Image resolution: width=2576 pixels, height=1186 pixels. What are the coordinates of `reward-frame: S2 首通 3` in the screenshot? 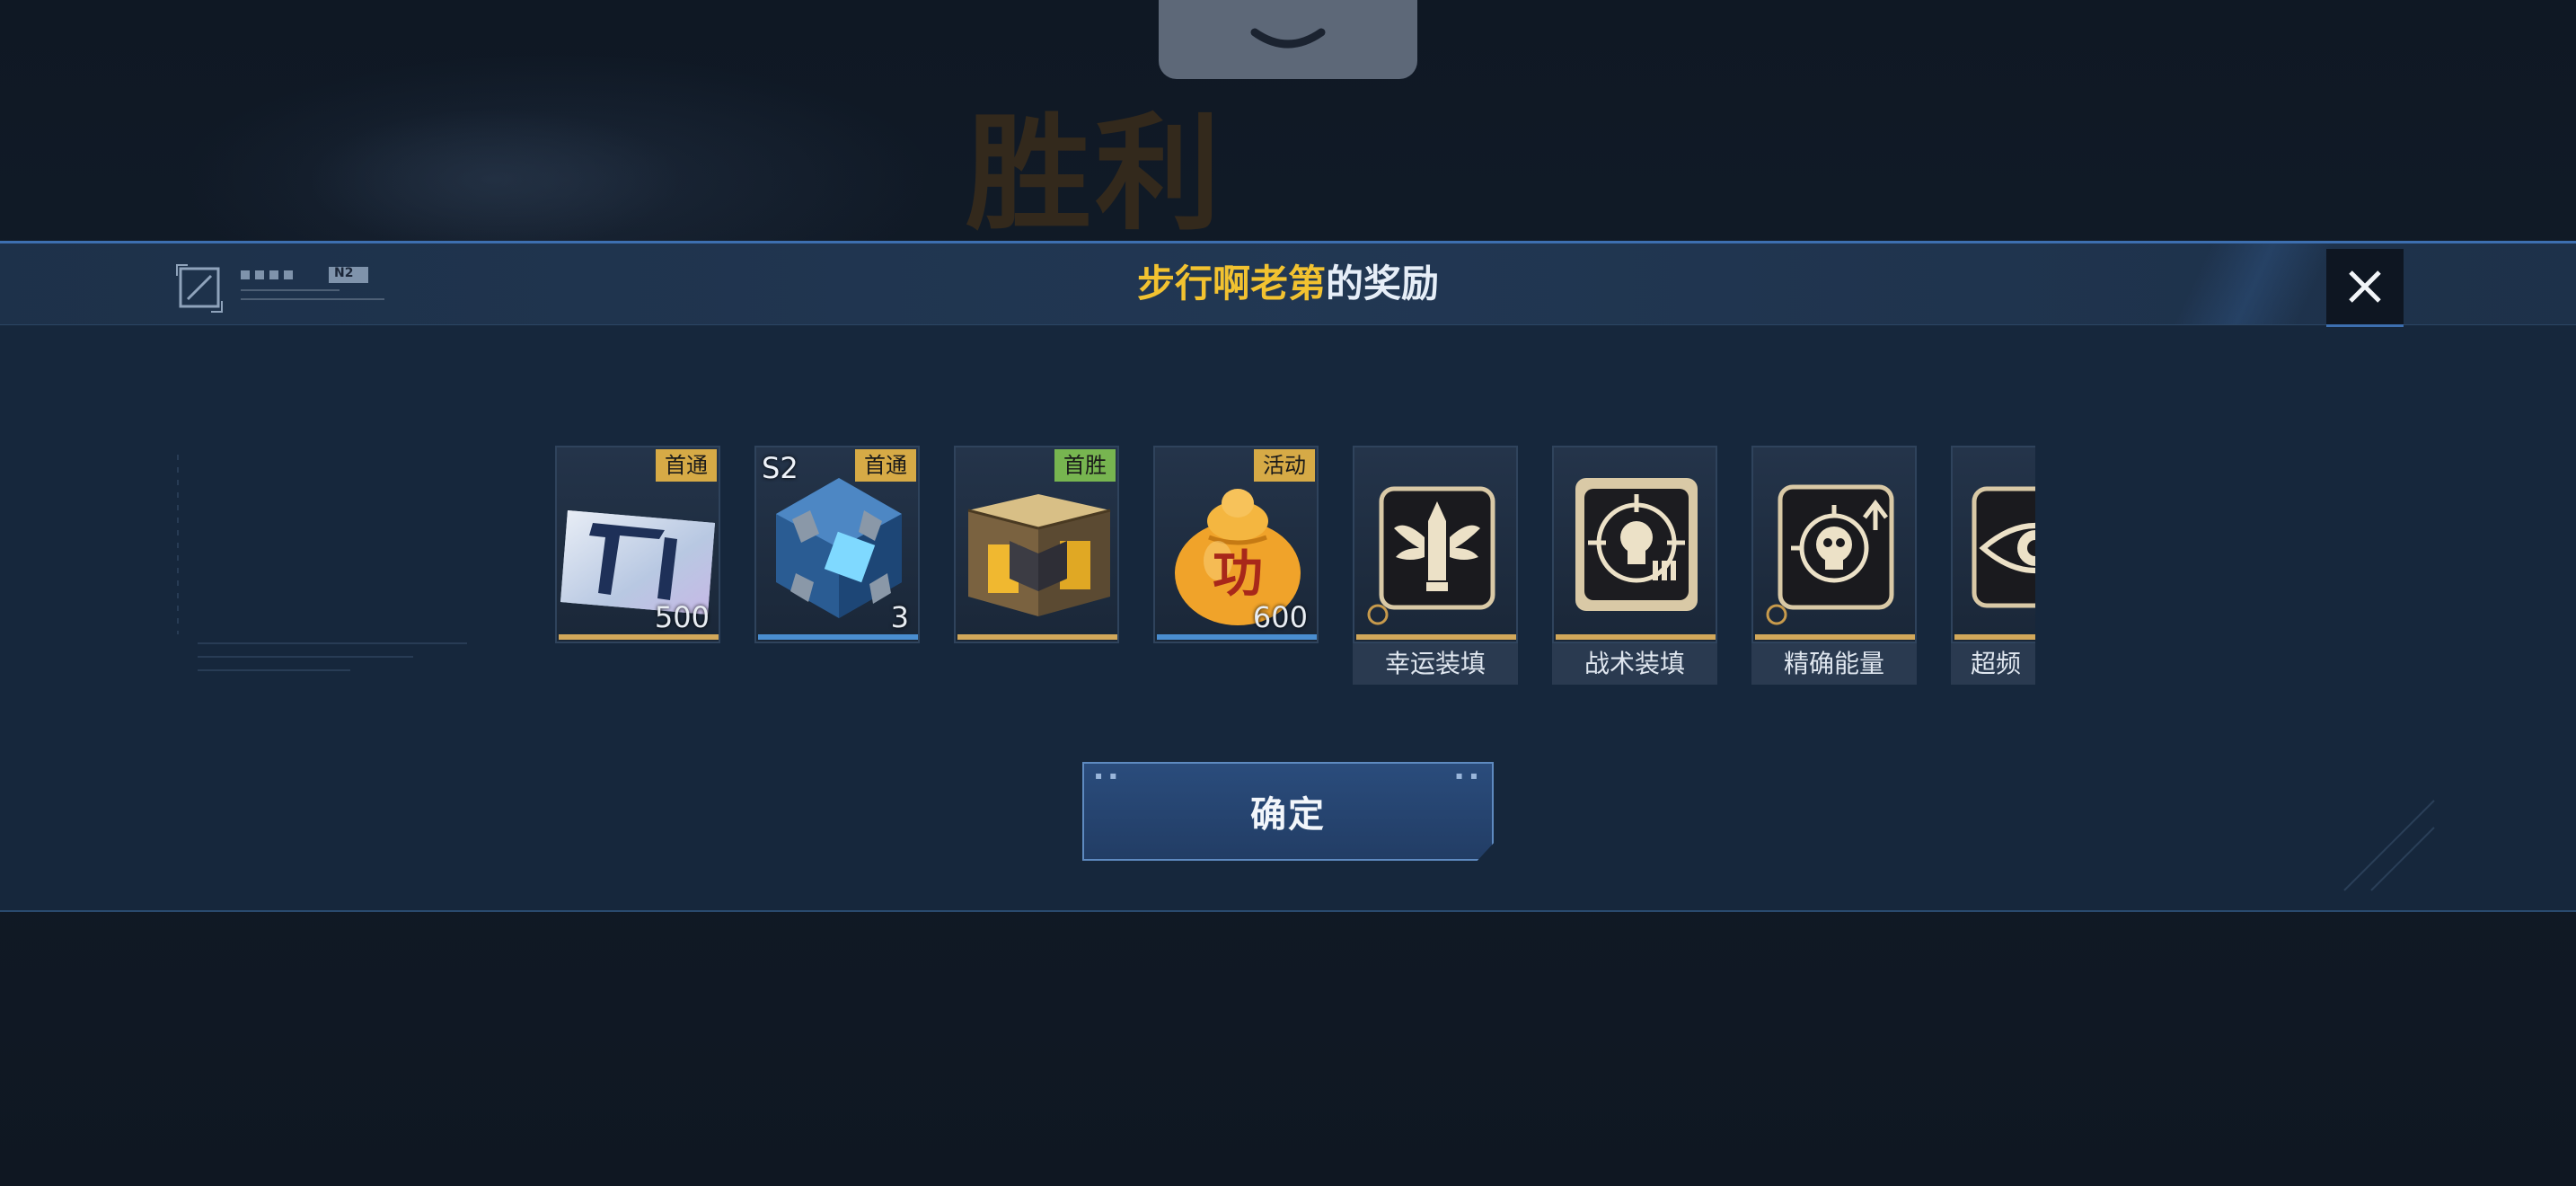 It's located at (837, 544).